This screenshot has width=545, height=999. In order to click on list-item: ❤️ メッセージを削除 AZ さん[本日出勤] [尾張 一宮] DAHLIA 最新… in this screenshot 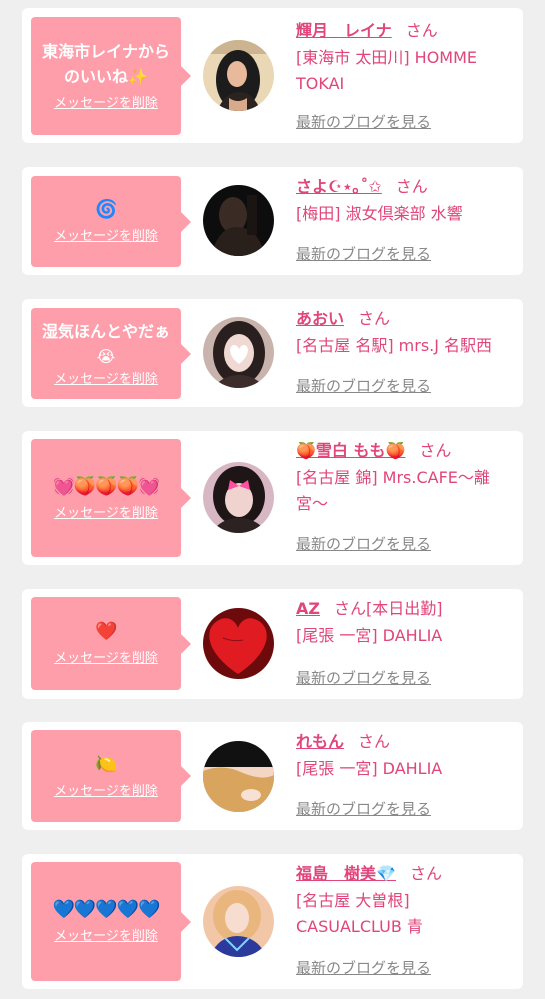, I will do `click(272, 644)`.